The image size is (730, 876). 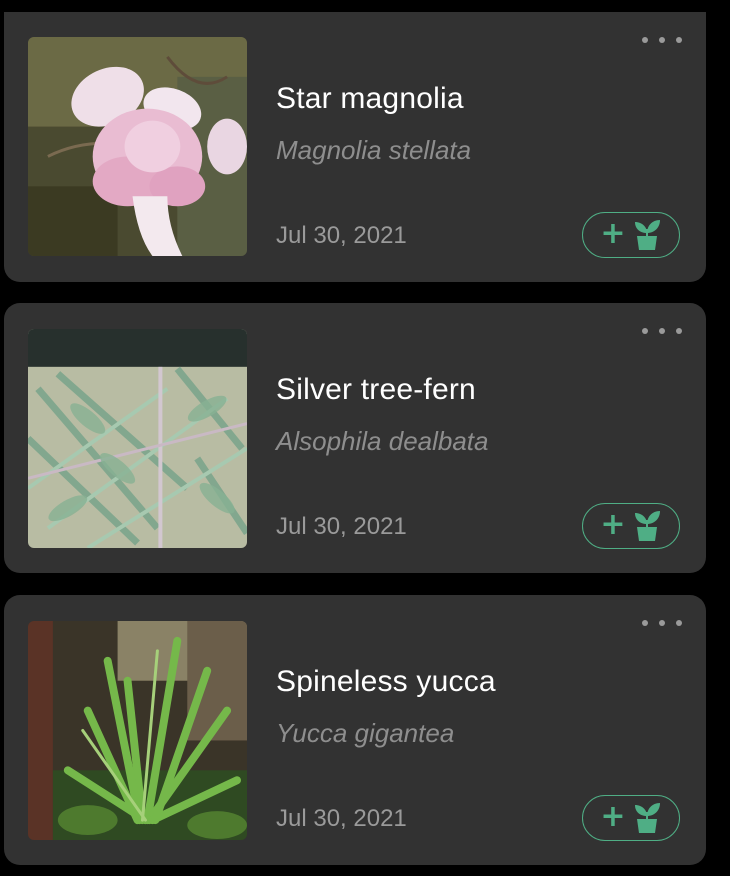 What do you see at coordinates (382, 441) in the screenshot?
I see `plant-scientific-name: Alsophila dealbata` at bounding box center [382, 441].